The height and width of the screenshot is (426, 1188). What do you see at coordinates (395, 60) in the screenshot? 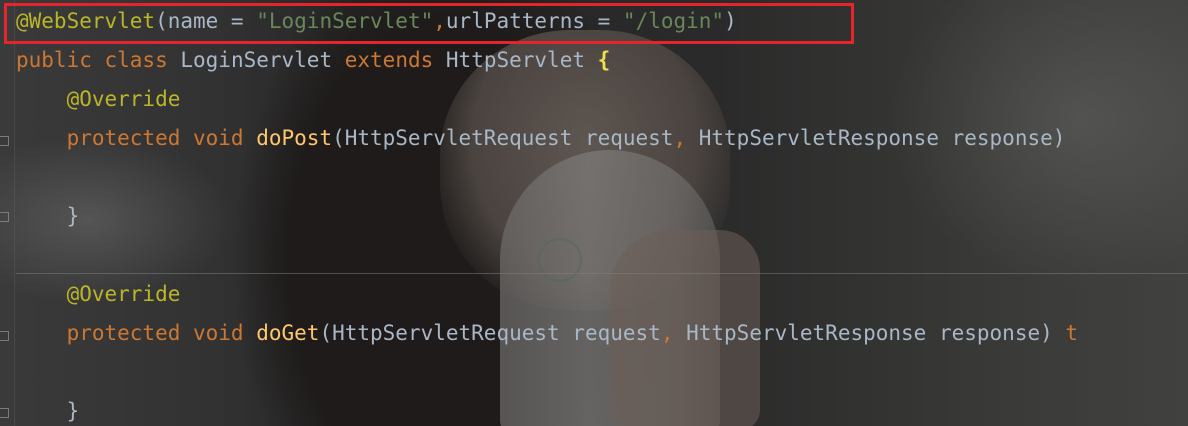
I see `code-token: extends` at bounding box center [395, 60].